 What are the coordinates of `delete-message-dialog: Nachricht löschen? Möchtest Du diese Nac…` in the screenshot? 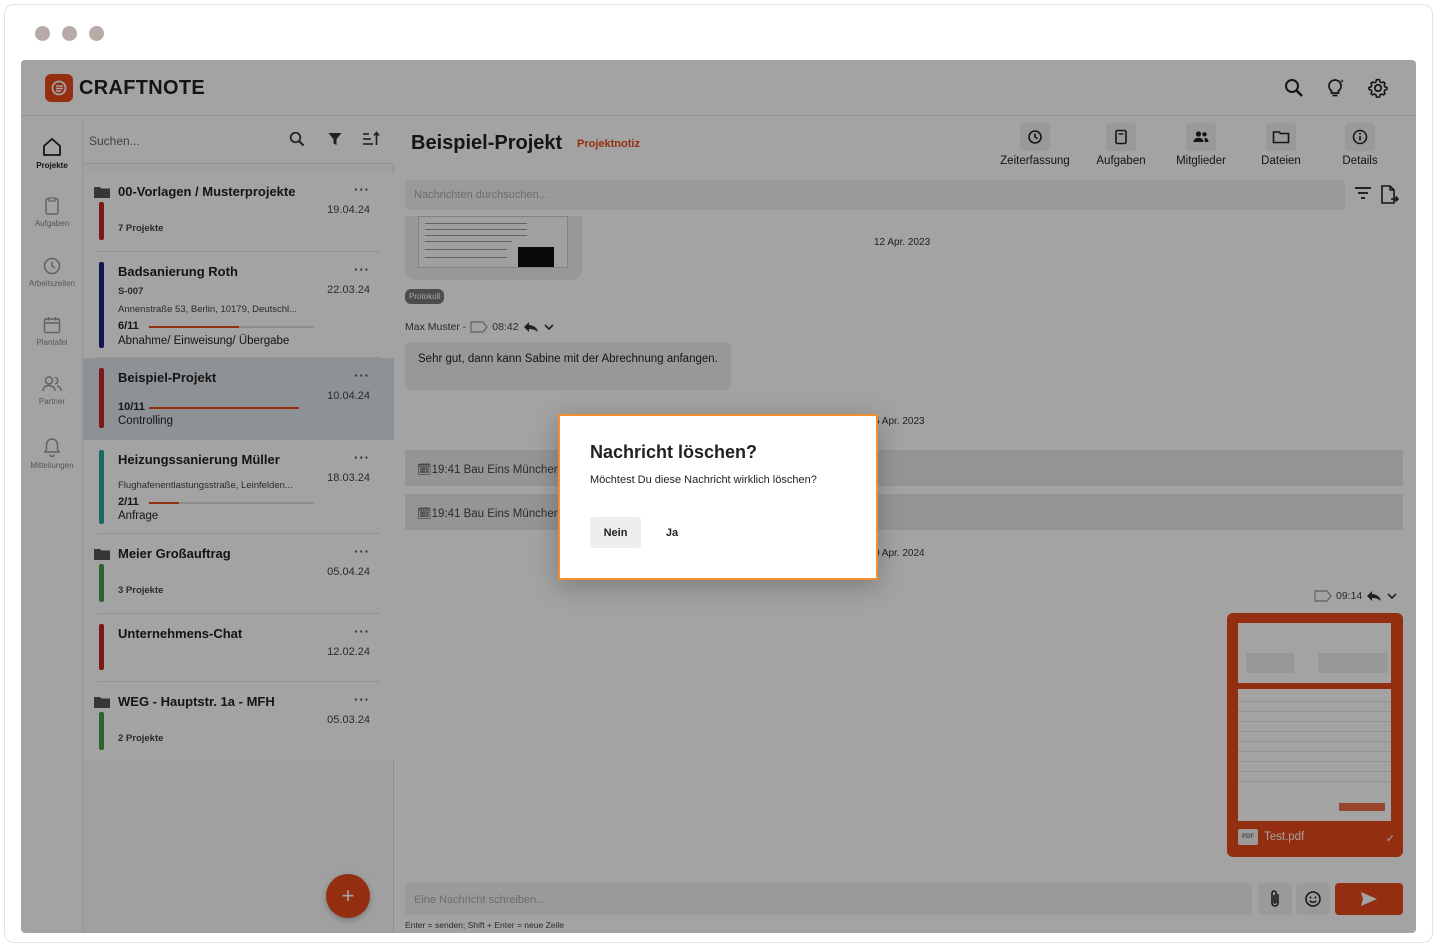 It's located at (718, 497).